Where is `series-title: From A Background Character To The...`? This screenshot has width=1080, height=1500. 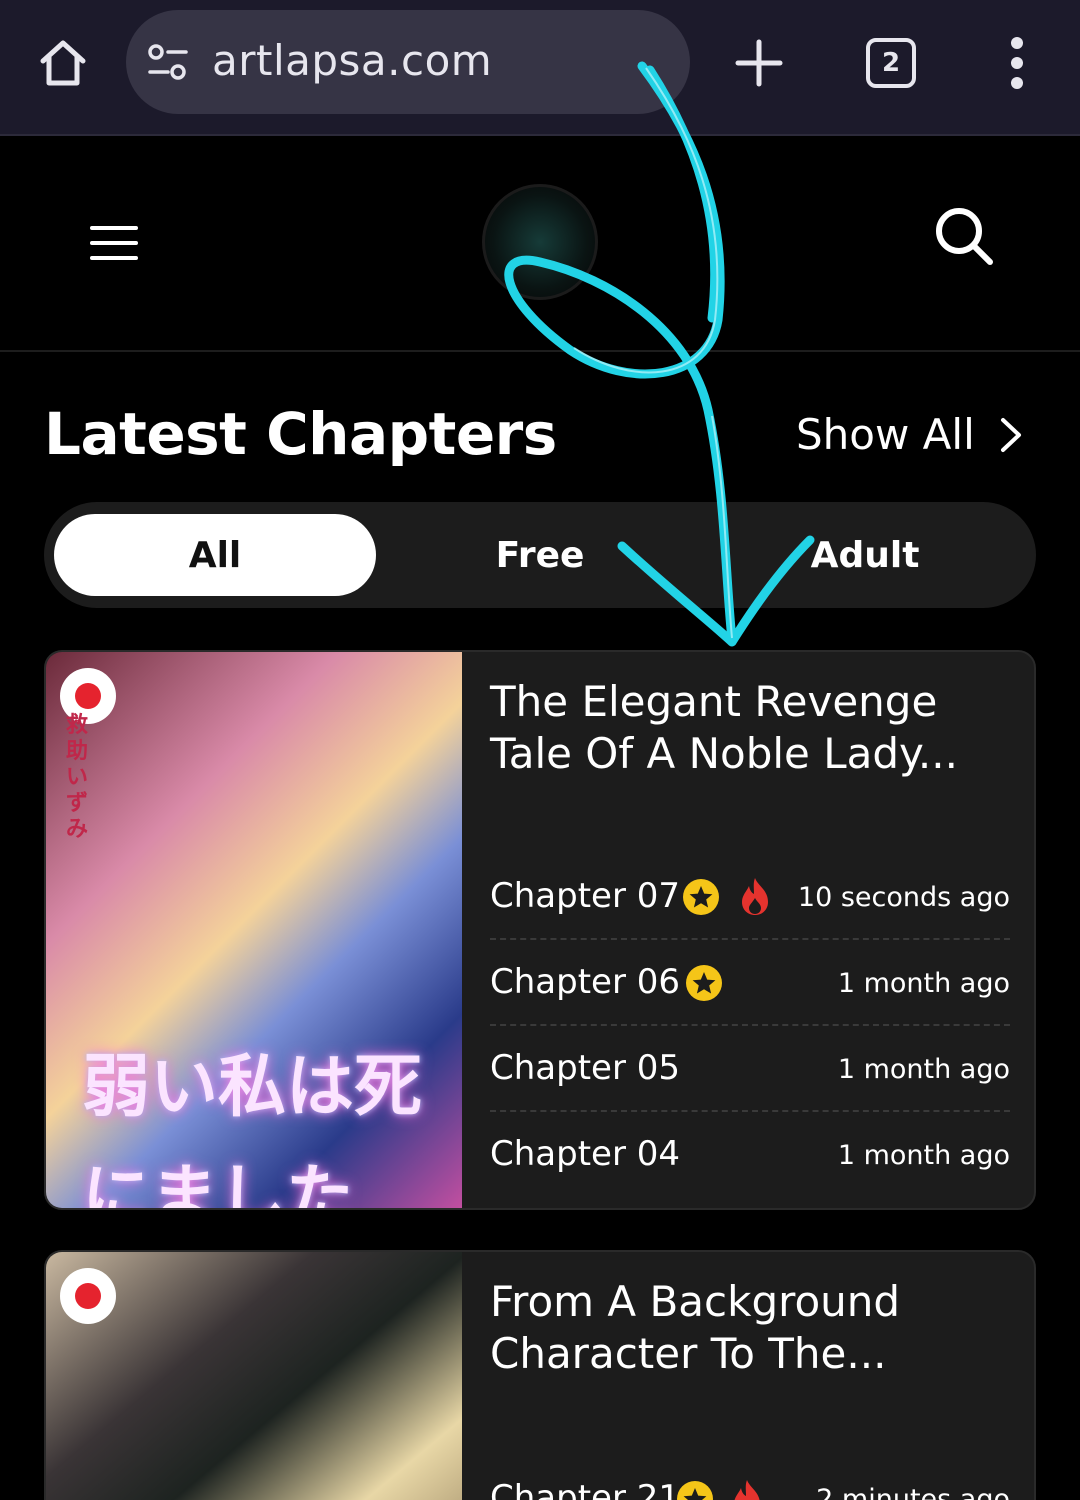
series-title: From A Background Character To The... is located at coordinates (750, 1328).